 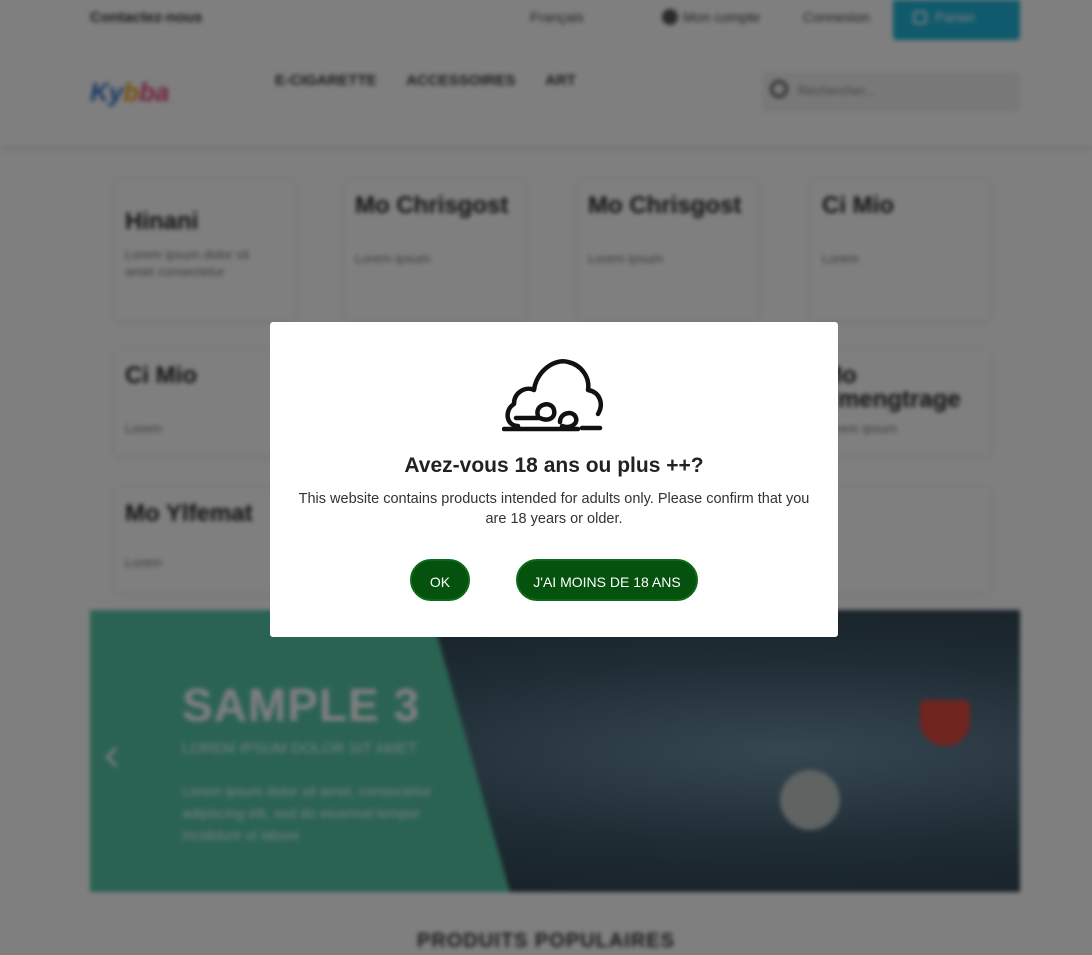 What do you see at coordinates (552, 395) in the screenshot?
I see `cloud-wind-icon` at bounding box center [552, 395].